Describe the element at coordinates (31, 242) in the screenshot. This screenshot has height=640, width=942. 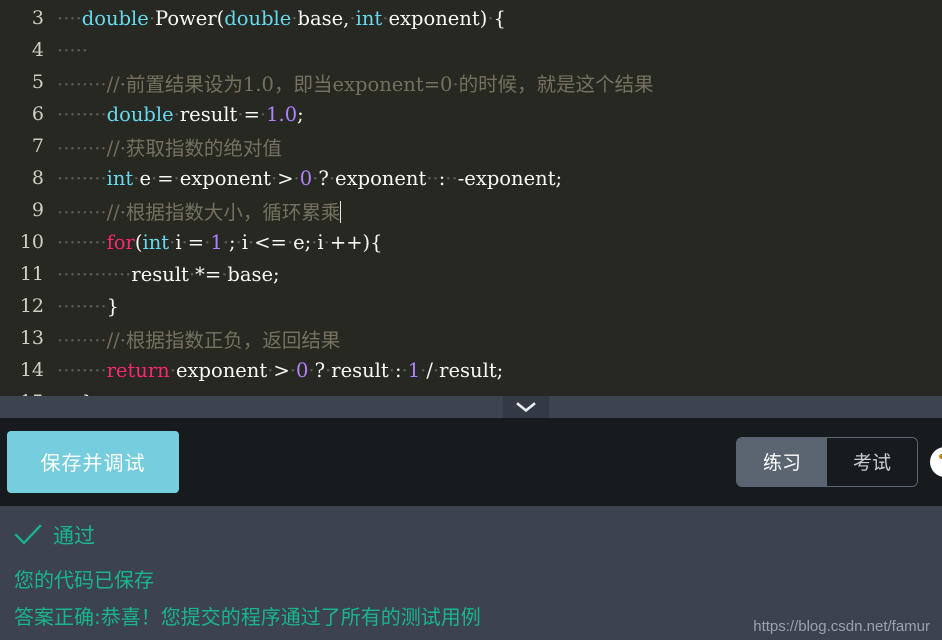
I see `line-number: 10` at that location.